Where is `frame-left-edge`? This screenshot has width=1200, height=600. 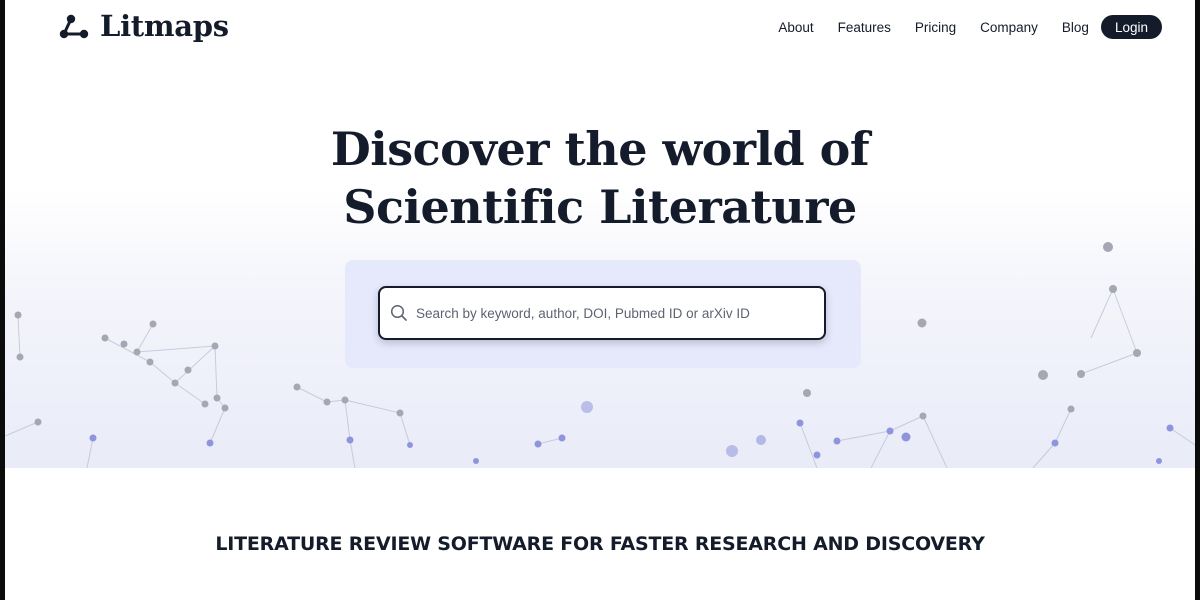 frame-left-edge is located at coordinates (2, 300).